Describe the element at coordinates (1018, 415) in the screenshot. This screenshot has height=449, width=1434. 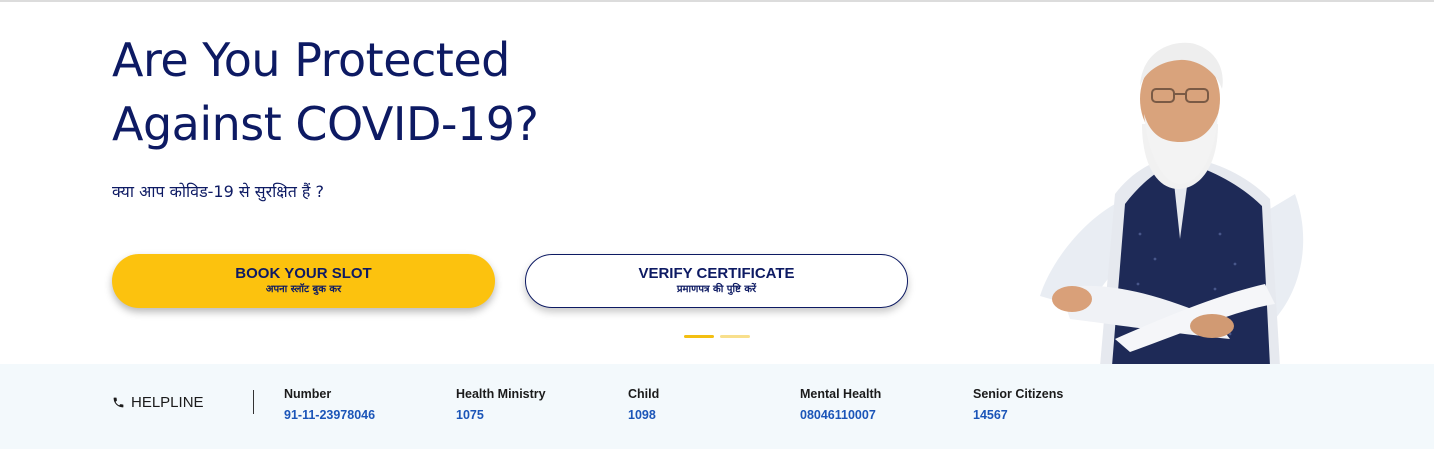
I see `helpline-item-value: 14567` at that location.